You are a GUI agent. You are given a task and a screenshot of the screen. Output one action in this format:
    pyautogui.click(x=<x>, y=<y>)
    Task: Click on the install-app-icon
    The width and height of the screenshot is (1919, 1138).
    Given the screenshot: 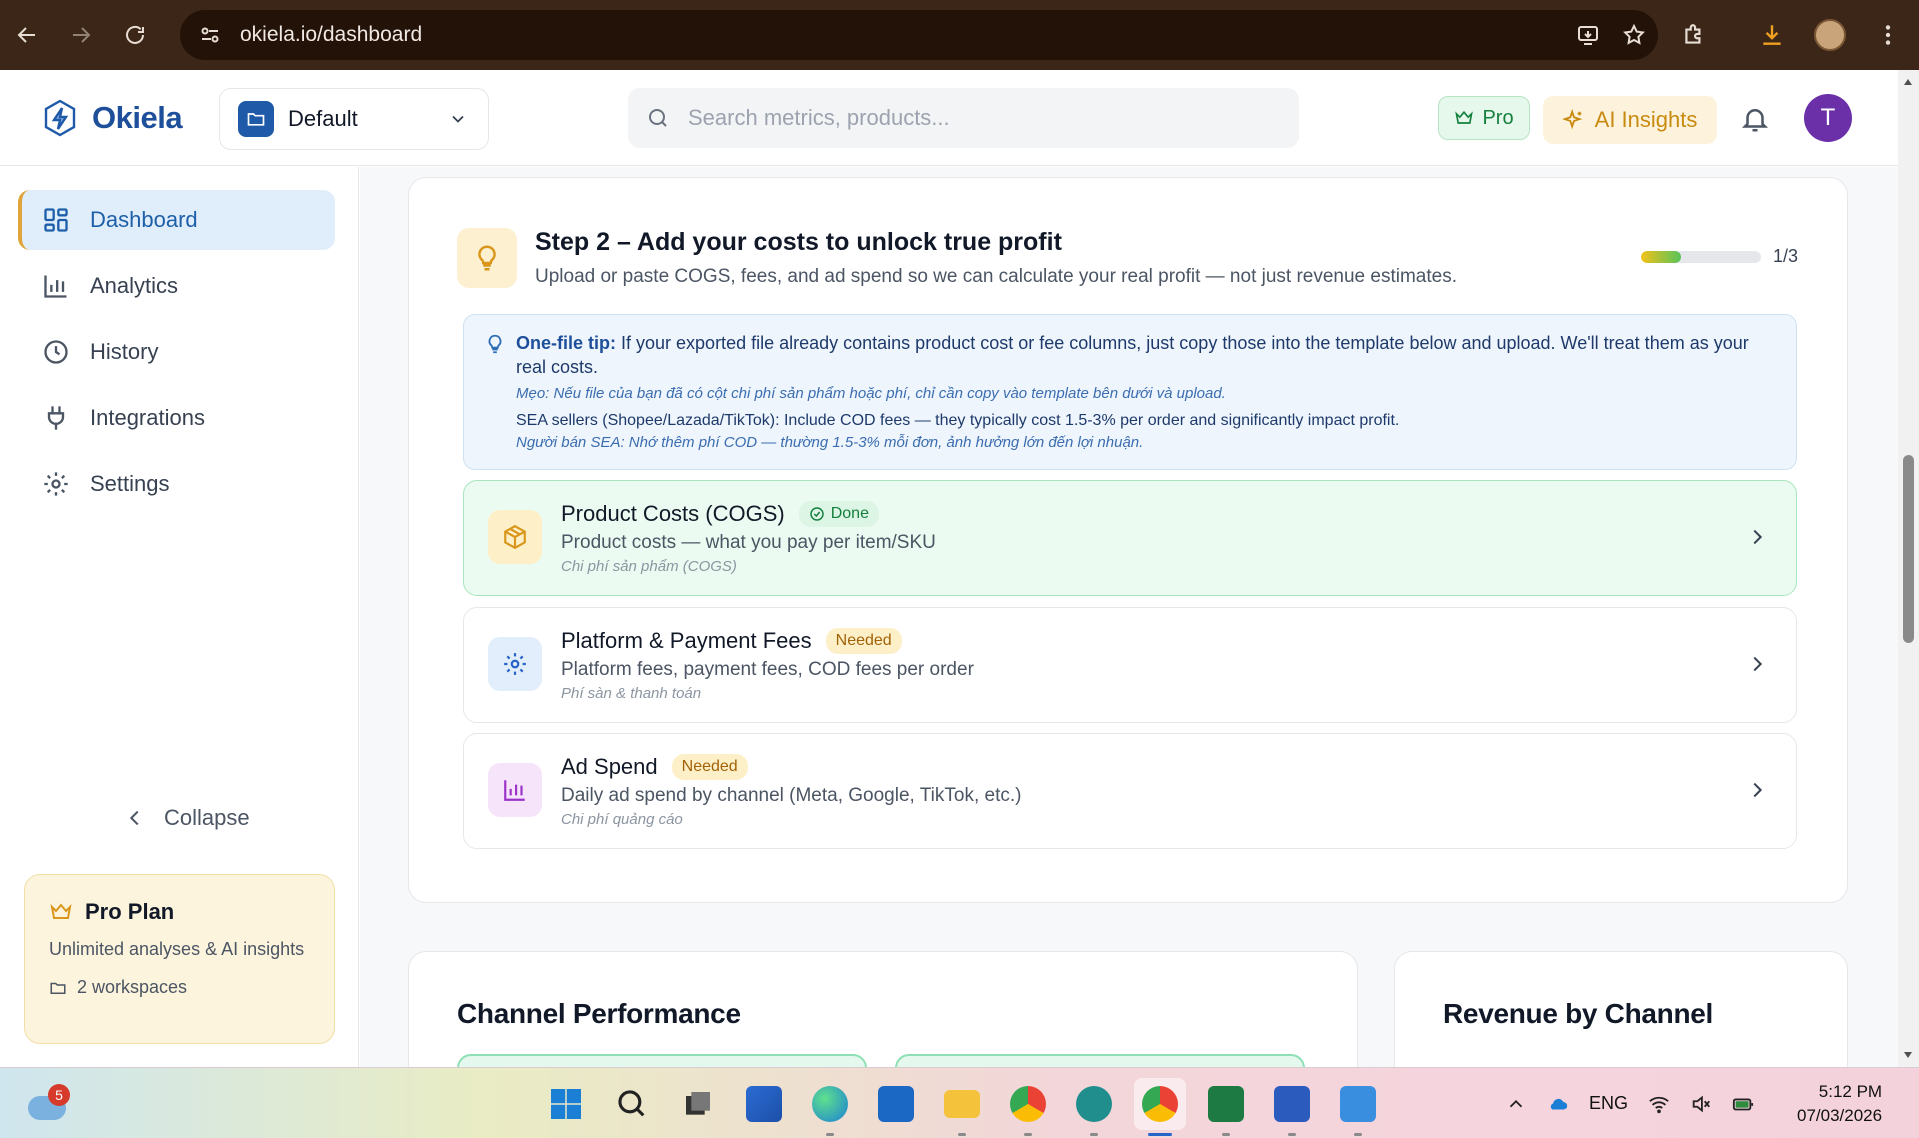 What is the action you would take?
    pyautogui.click(x=1588, y=35)
    